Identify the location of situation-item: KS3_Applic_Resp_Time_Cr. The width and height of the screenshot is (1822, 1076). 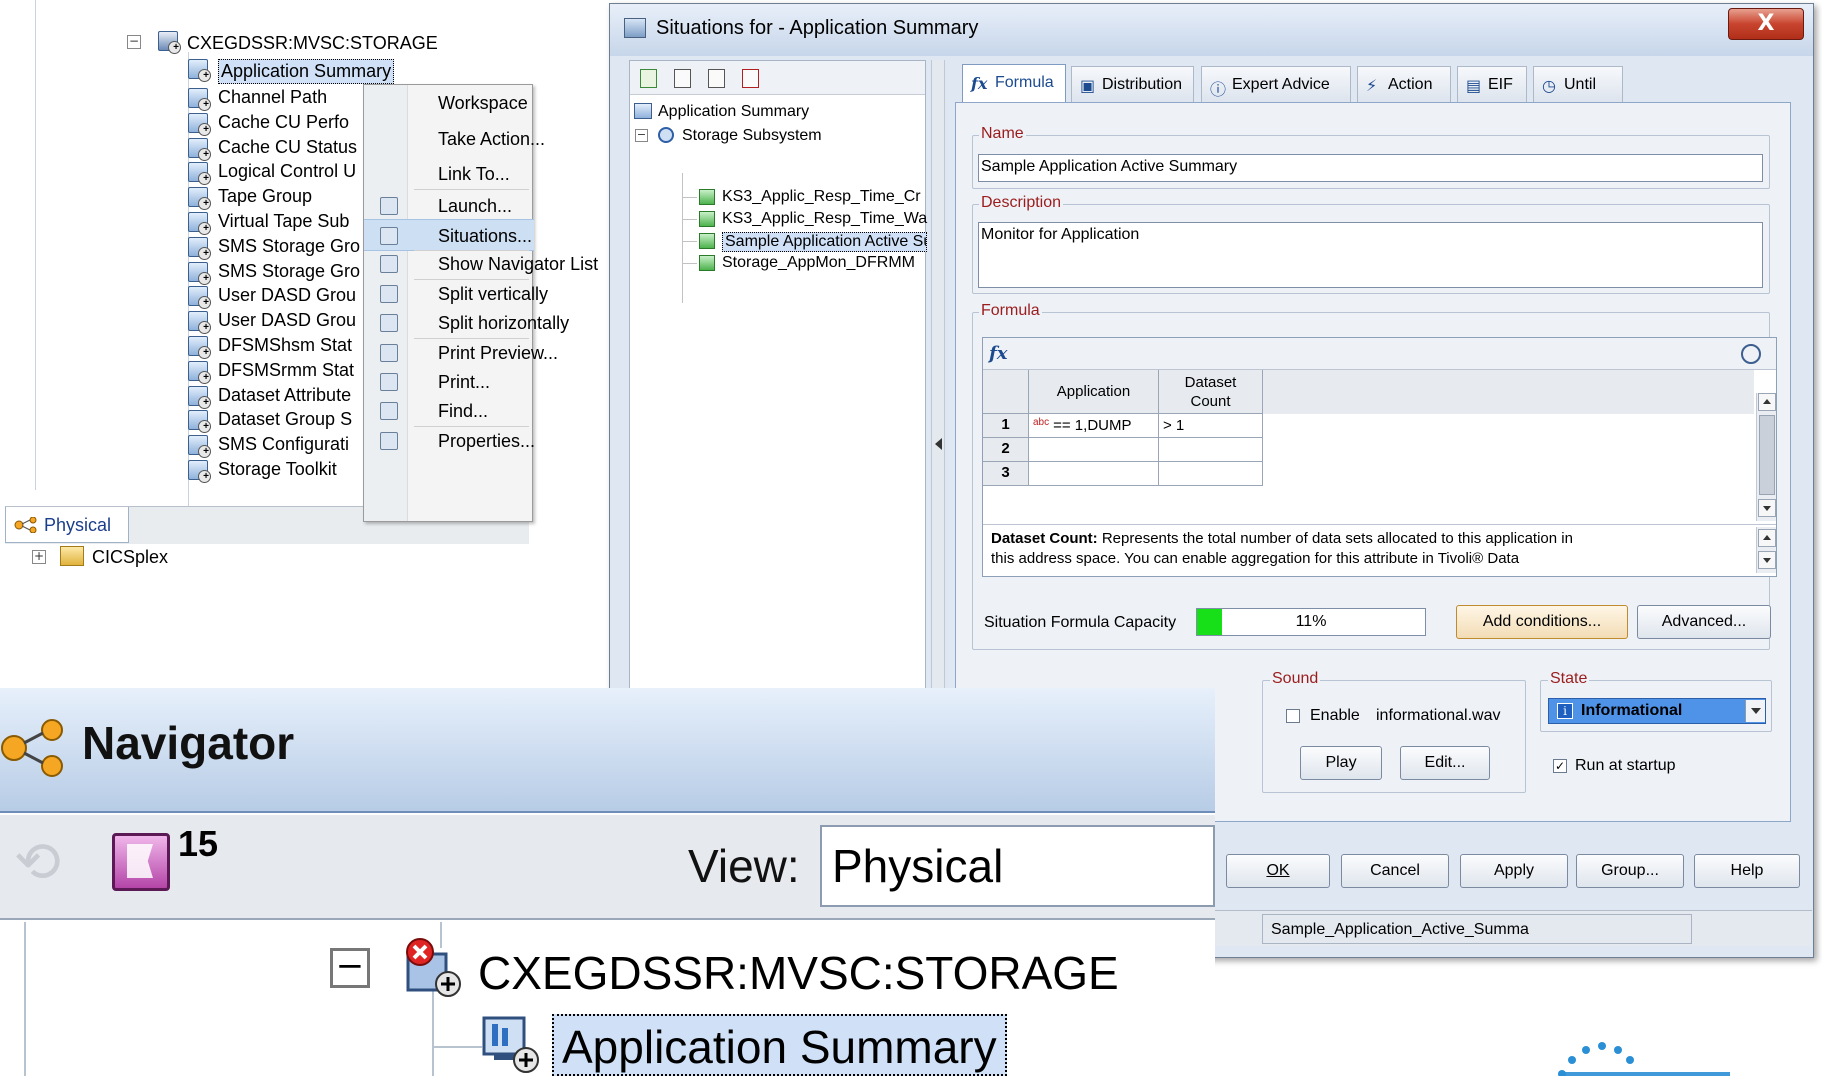
(821, 197).